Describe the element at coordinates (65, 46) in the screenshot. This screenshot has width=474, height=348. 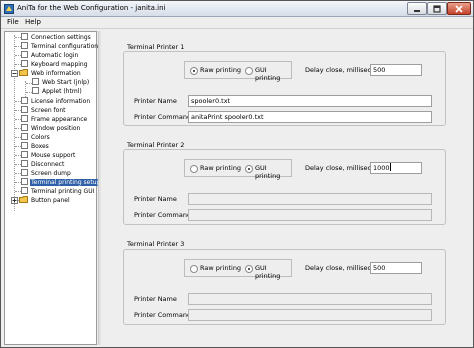
I see `tree-item-label: Terminal configuration` at that location.